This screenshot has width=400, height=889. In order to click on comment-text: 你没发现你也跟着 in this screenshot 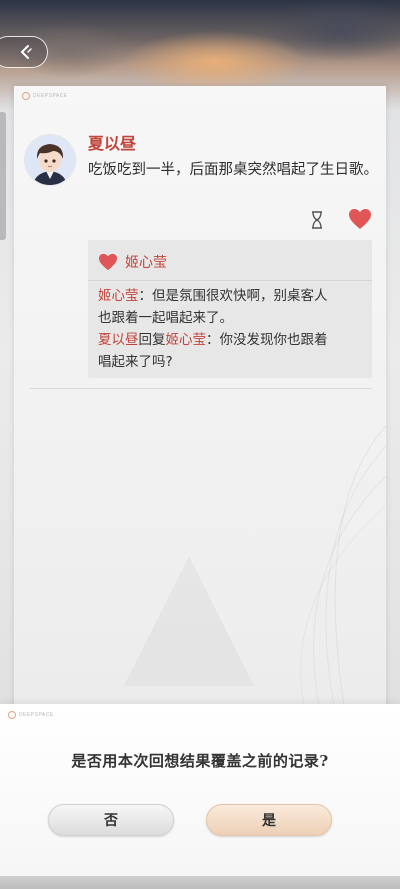, I will do `click(273, 340)`.